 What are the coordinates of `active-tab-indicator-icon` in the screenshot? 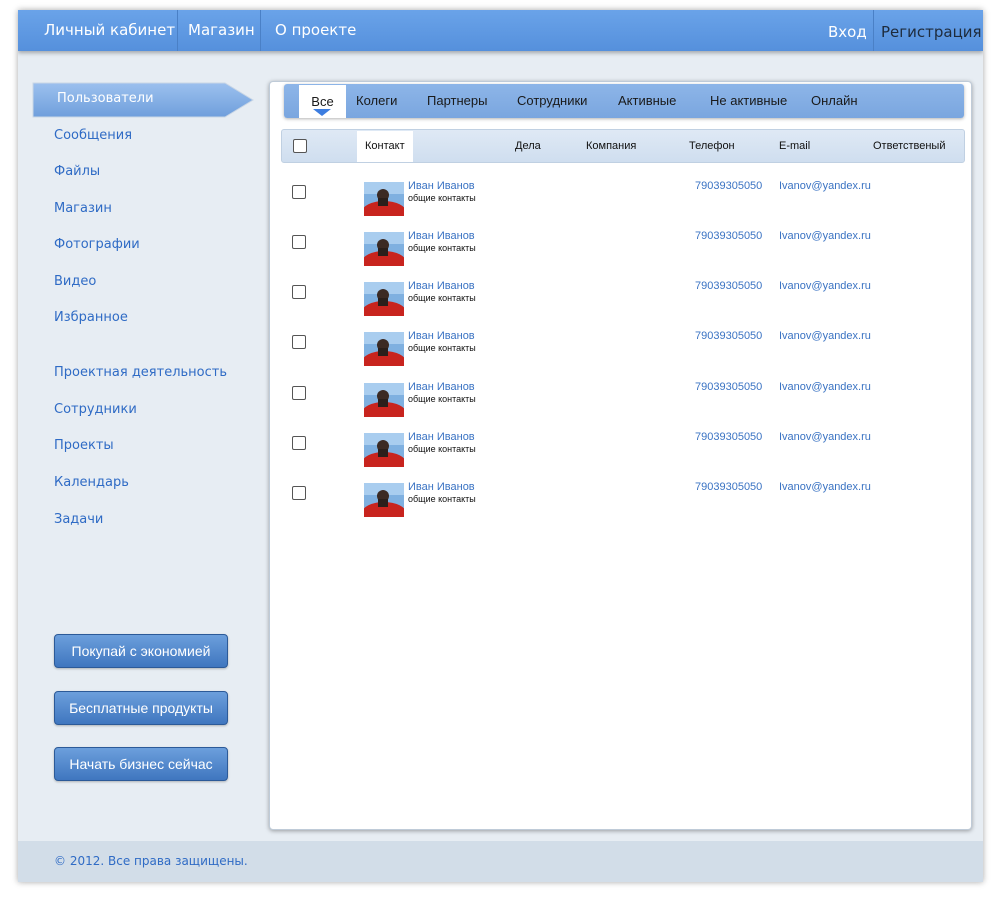 It's located at (322, 112).